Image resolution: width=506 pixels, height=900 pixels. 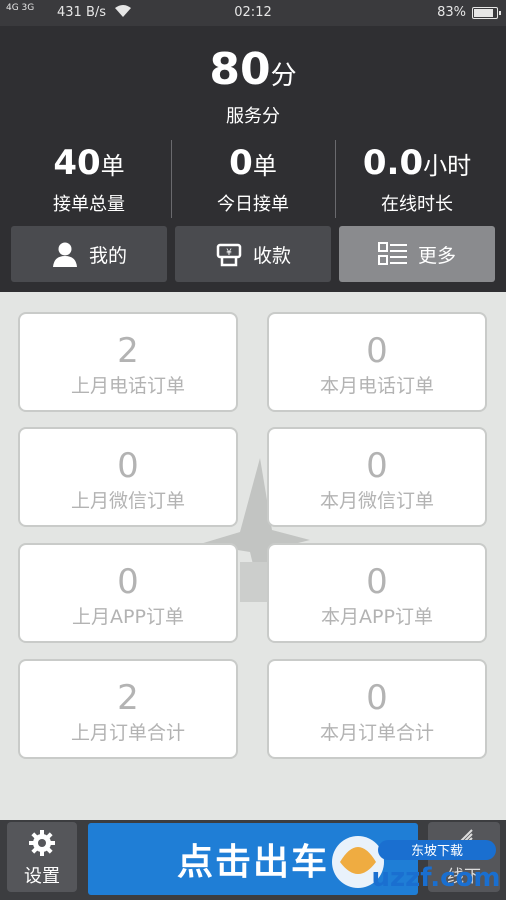 I want to click on card-last-month-total: 2 上月订单合计, so click(x=128, y=709).